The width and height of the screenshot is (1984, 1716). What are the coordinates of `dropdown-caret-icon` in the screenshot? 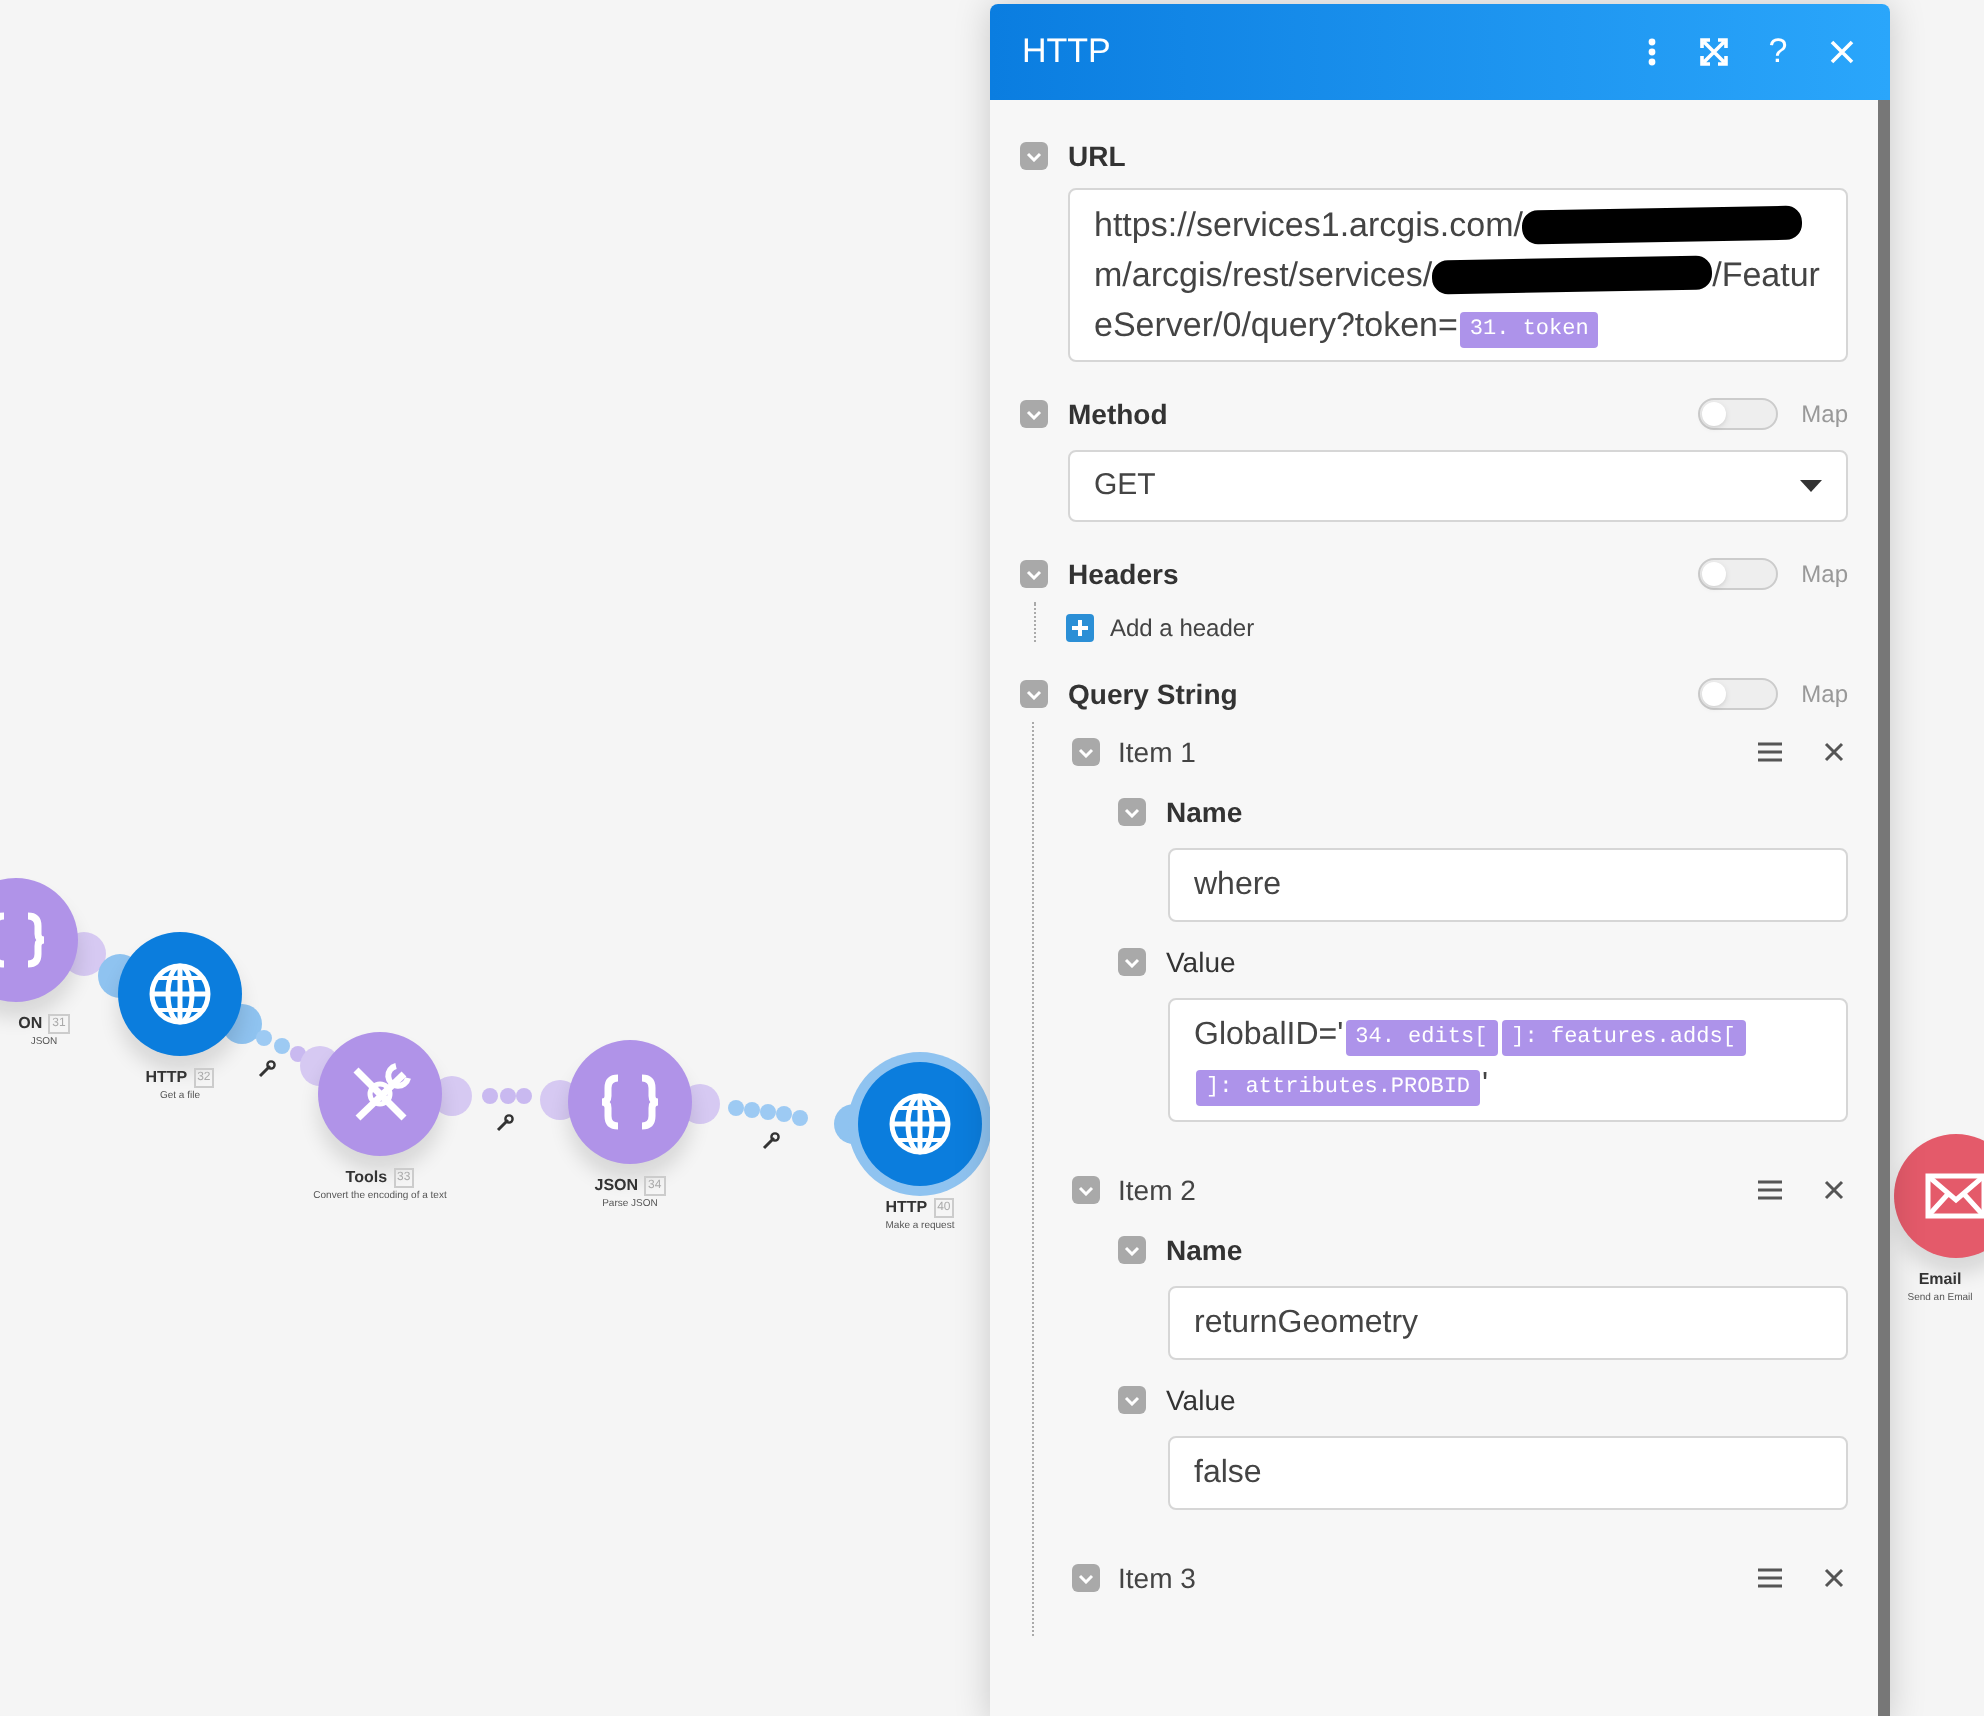 It's located at (1811, 486).